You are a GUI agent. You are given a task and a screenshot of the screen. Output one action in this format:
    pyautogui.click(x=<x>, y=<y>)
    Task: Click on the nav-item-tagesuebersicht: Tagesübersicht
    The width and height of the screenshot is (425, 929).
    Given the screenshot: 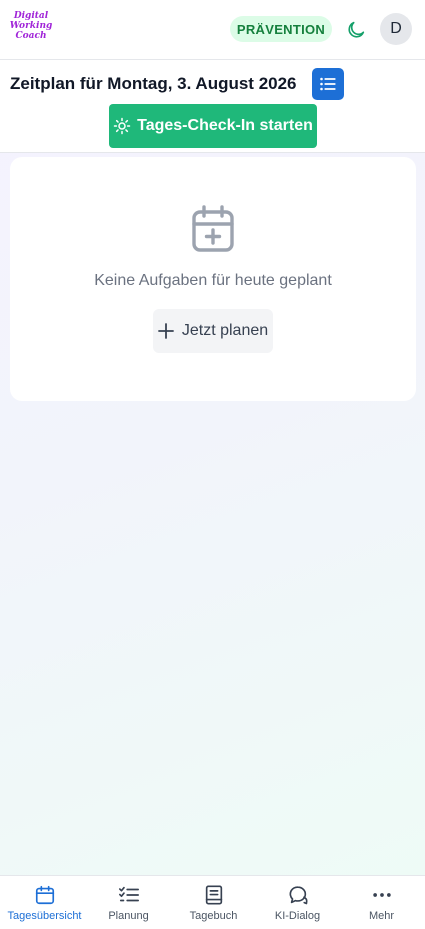 What is the action you would take?
    pyautogui.click(x=44, y=902)
    